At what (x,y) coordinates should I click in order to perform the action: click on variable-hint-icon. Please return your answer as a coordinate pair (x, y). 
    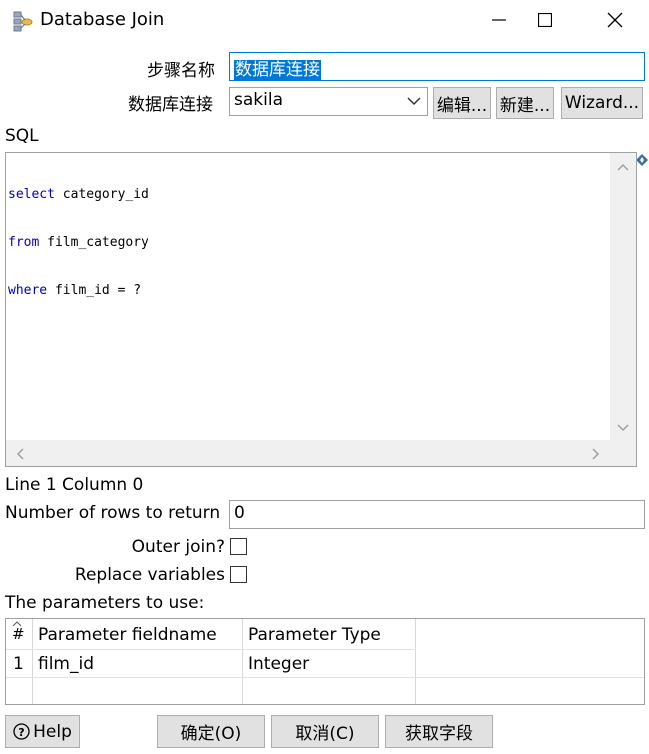
    Looking at the image, I should click on (642, 161).